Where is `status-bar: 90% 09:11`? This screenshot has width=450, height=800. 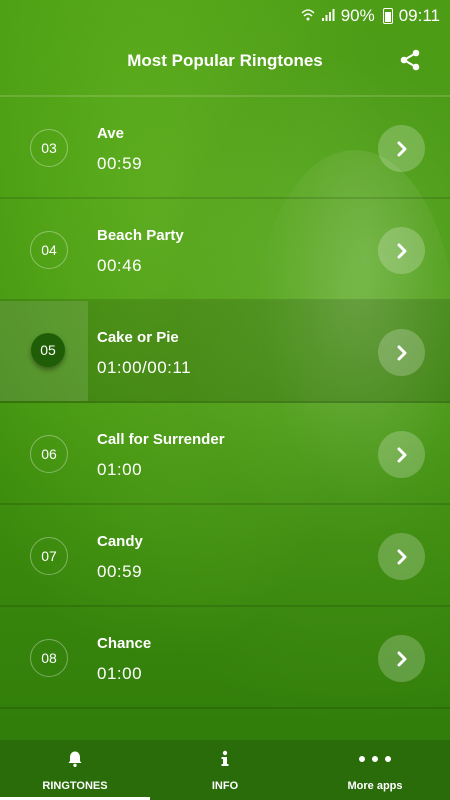
status-bar: 90% 09:11 is located at coordinates (225, 16).